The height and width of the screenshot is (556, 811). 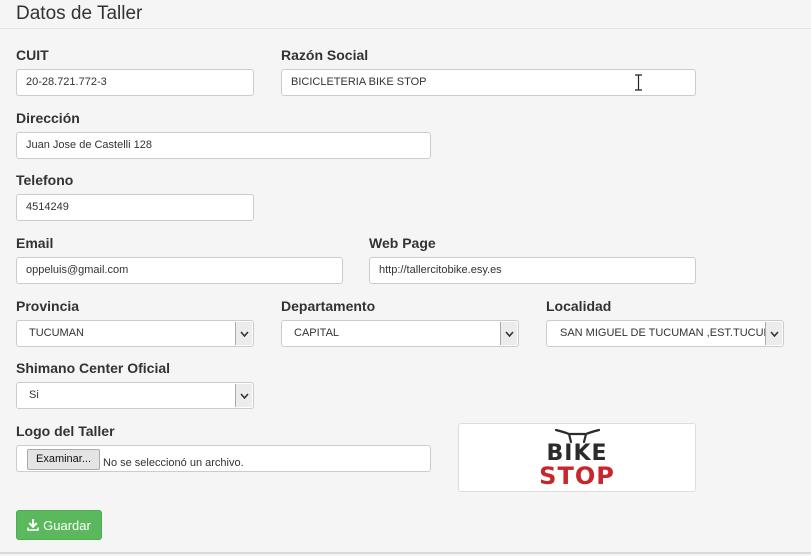 I want to click on save-button: Guardar, so click(x=59, y=525).